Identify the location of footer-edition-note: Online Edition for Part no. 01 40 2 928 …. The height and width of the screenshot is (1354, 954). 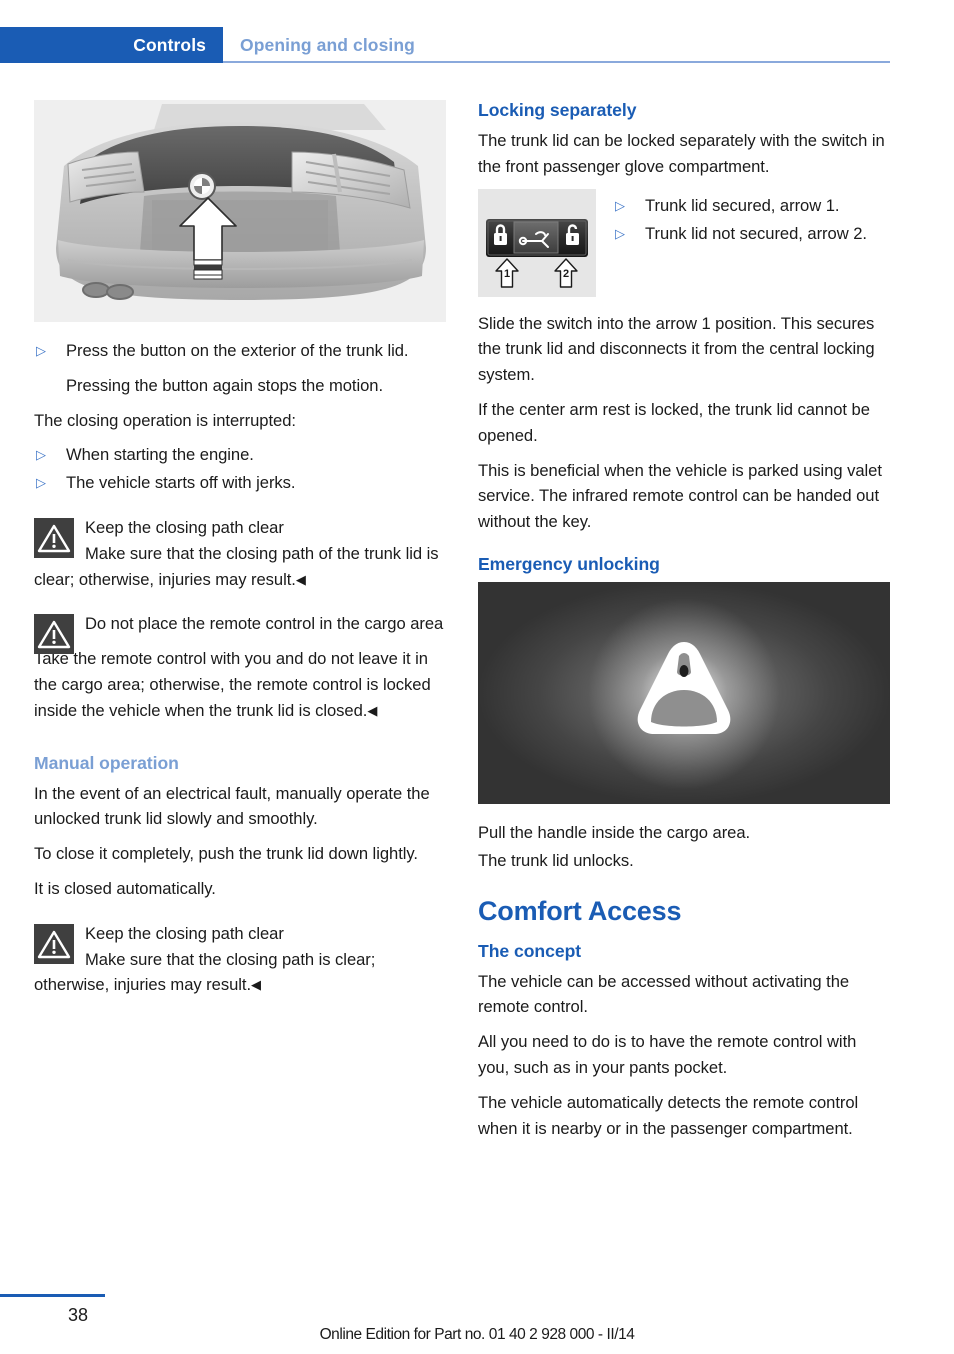
(477, 1334).